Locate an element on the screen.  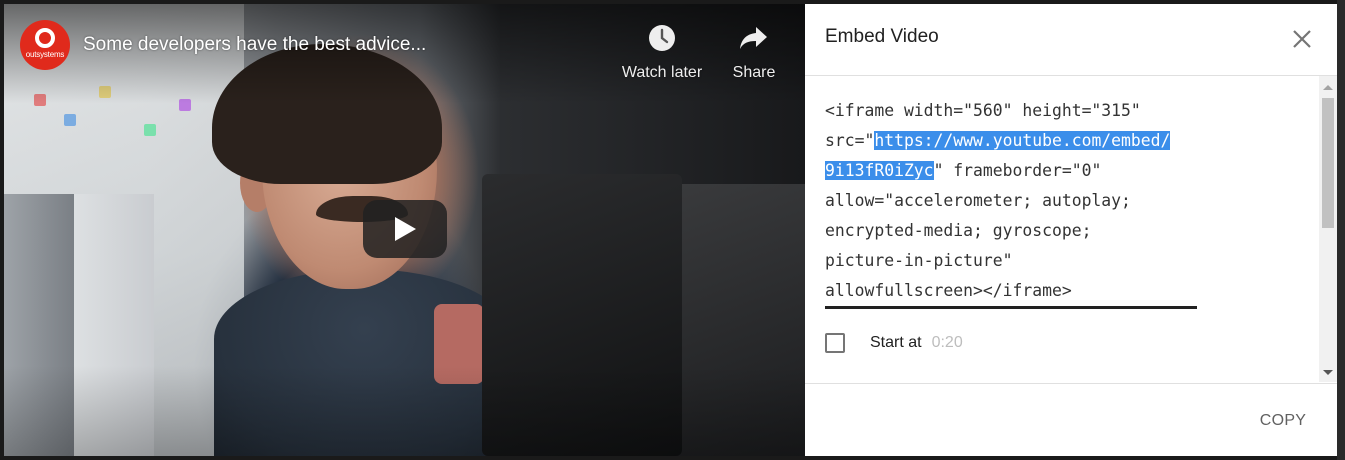
start-at-time-input: 0:20 is located at coordinates (947, 343).